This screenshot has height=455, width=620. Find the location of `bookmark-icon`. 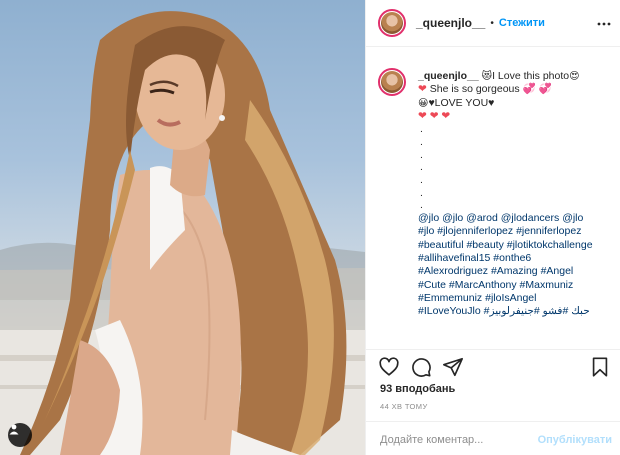

bookmark-icon is located at coordinates (600, 367).